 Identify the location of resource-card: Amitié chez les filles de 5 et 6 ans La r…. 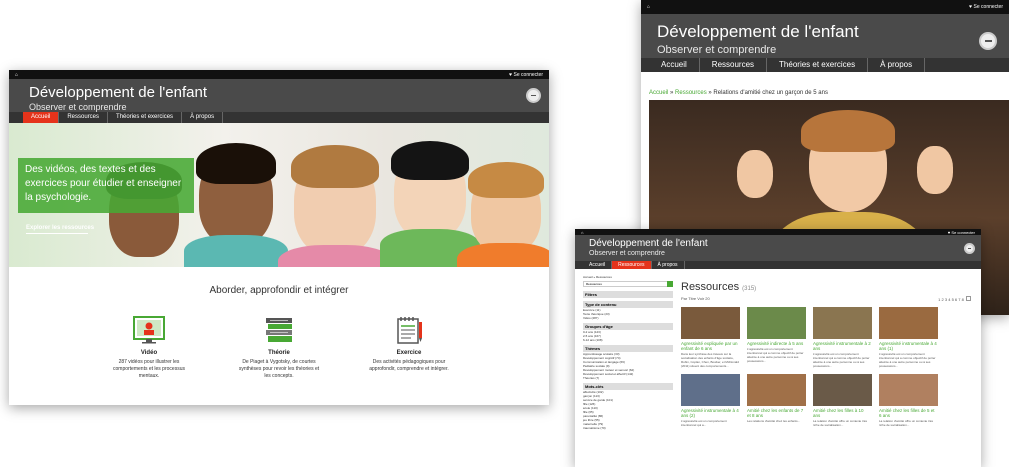
(908, 400).